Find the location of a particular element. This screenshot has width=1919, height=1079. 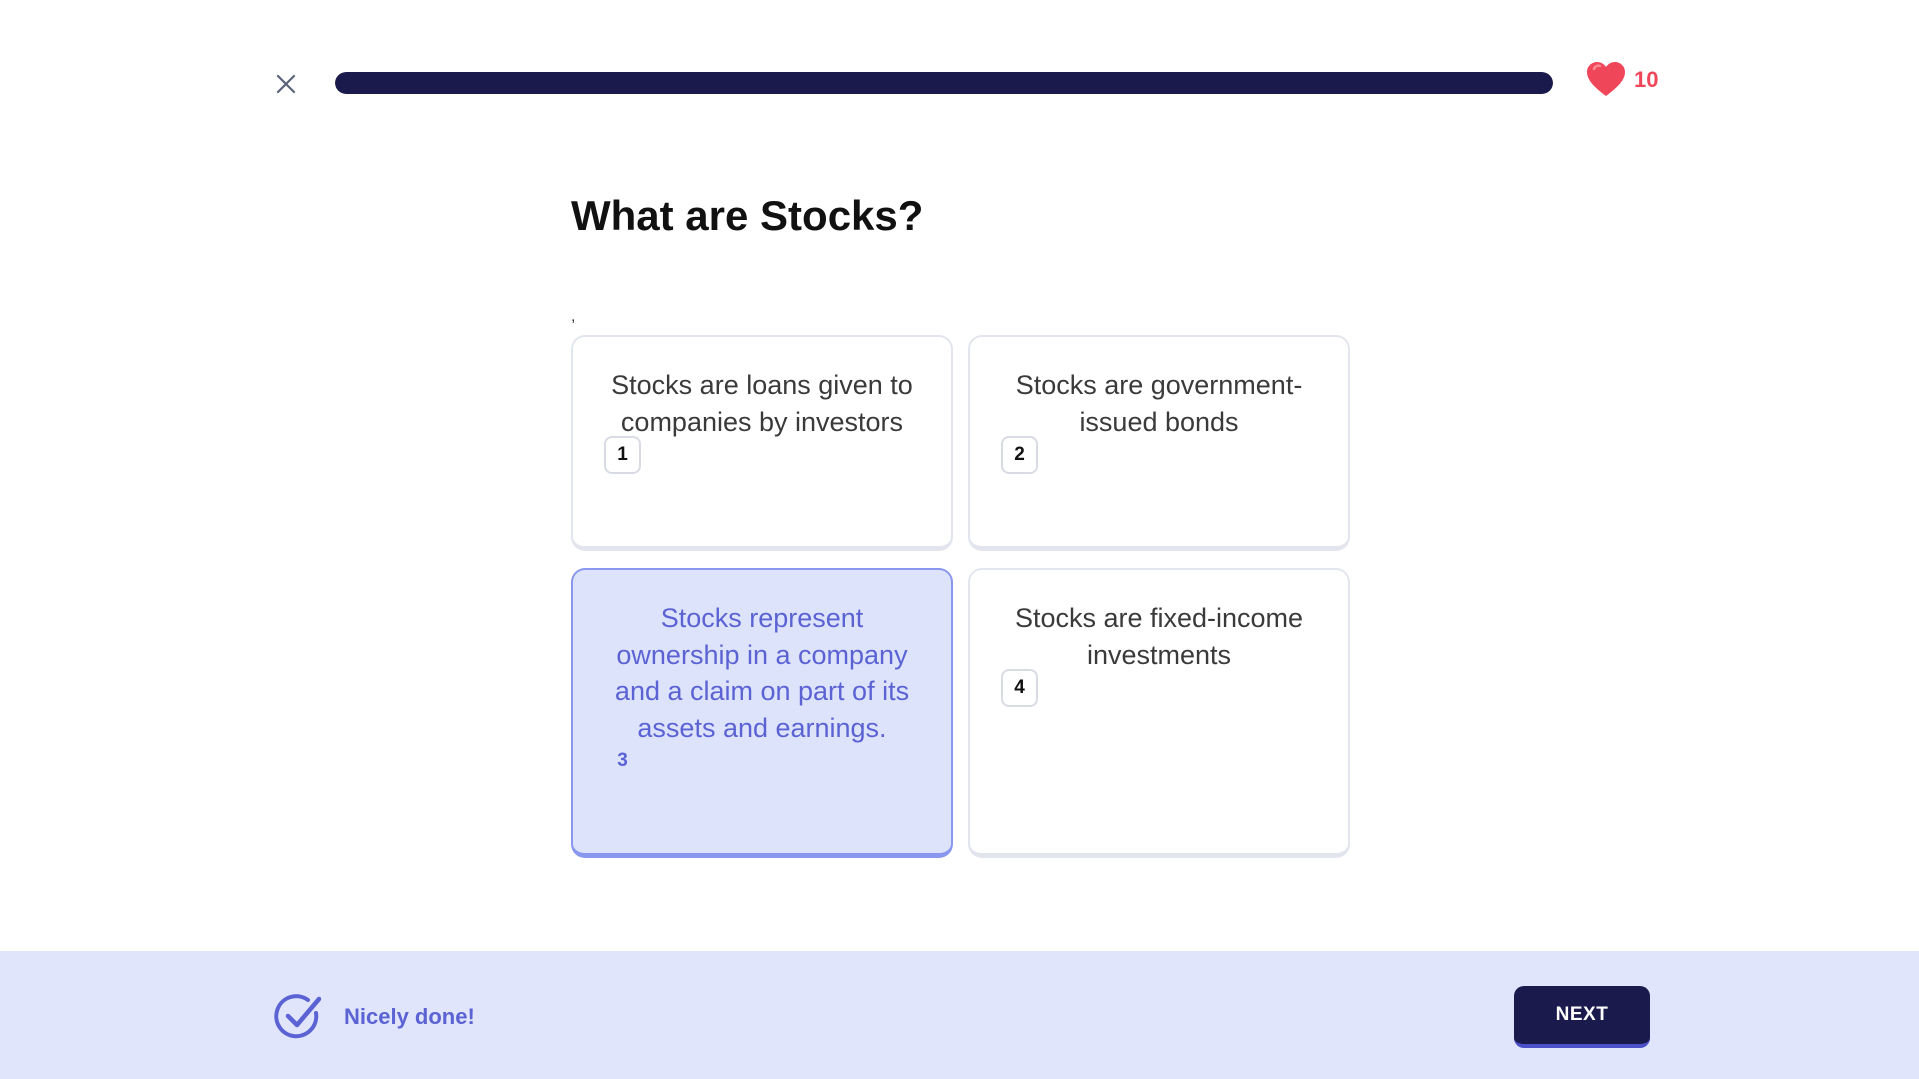

feedback-message: Nicely done! is located at coordinates (373, 1017).